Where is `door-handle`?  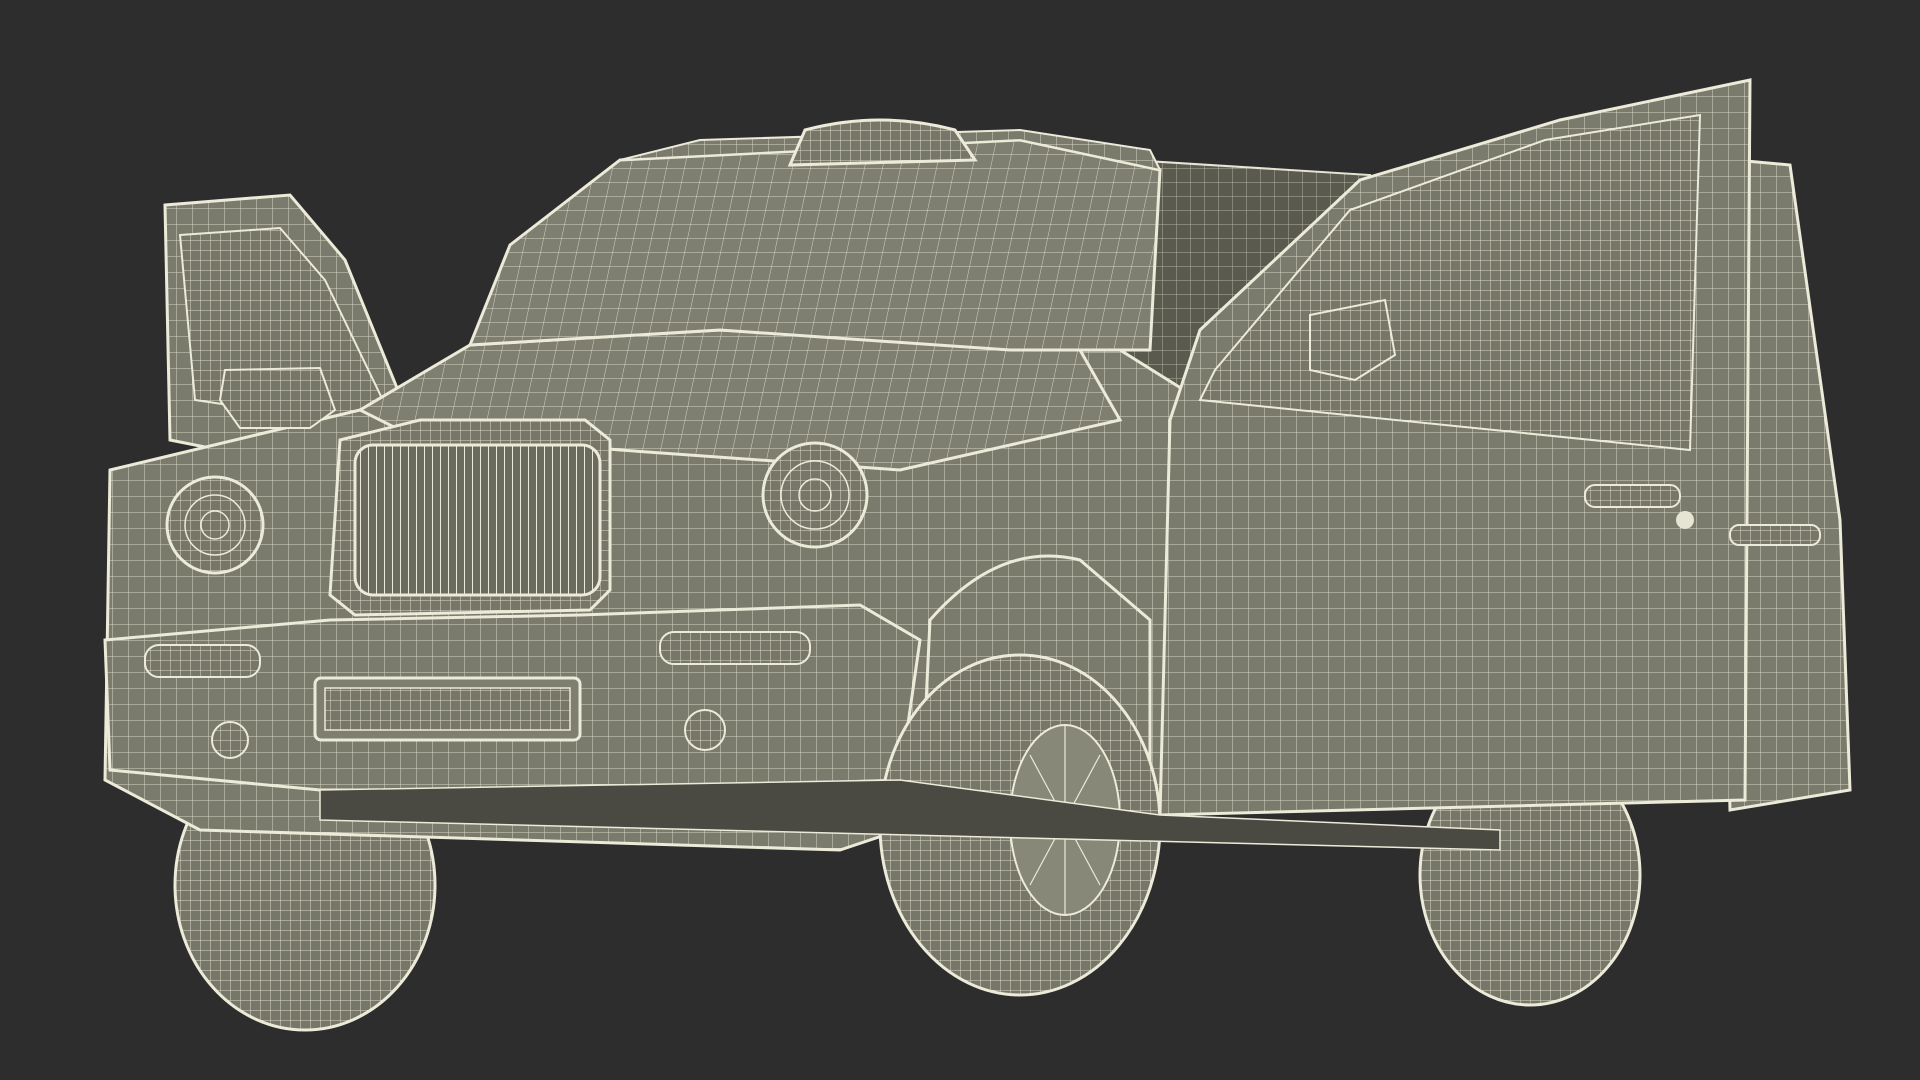 door-handle is located at coordinates (1632, 496).